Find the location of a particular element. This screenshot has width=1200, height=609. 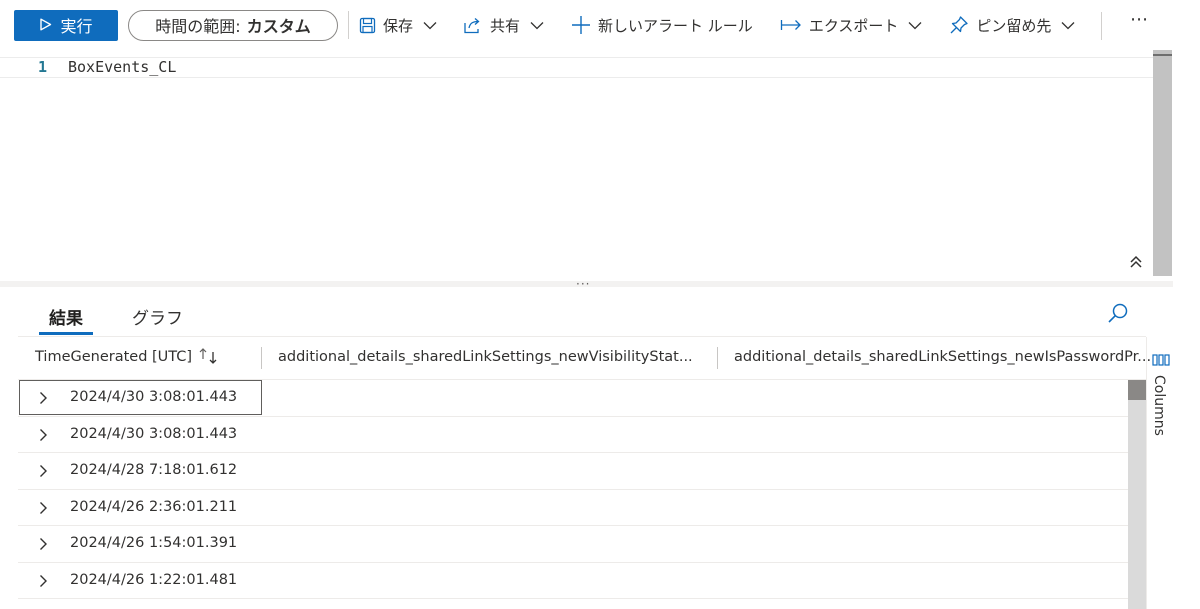

table-row: 2024/4/28 7:18:01.612 is located at coordinates (573, 471).